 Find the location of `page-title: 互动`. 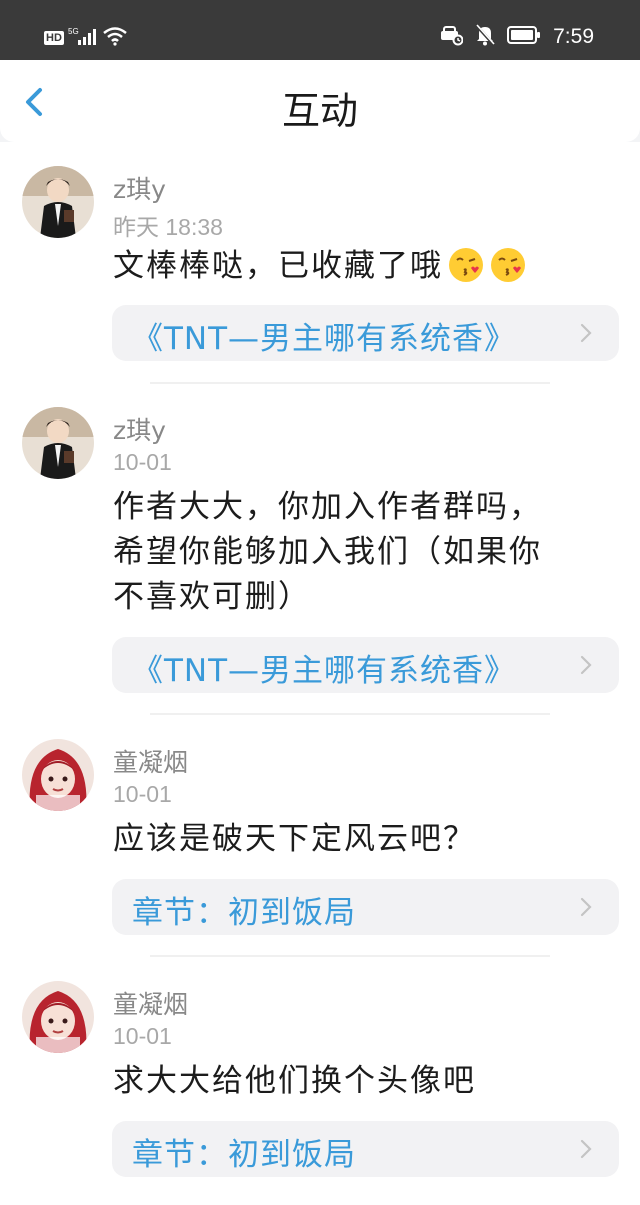

page-title: 互动 is located at coordinates (319, 111).